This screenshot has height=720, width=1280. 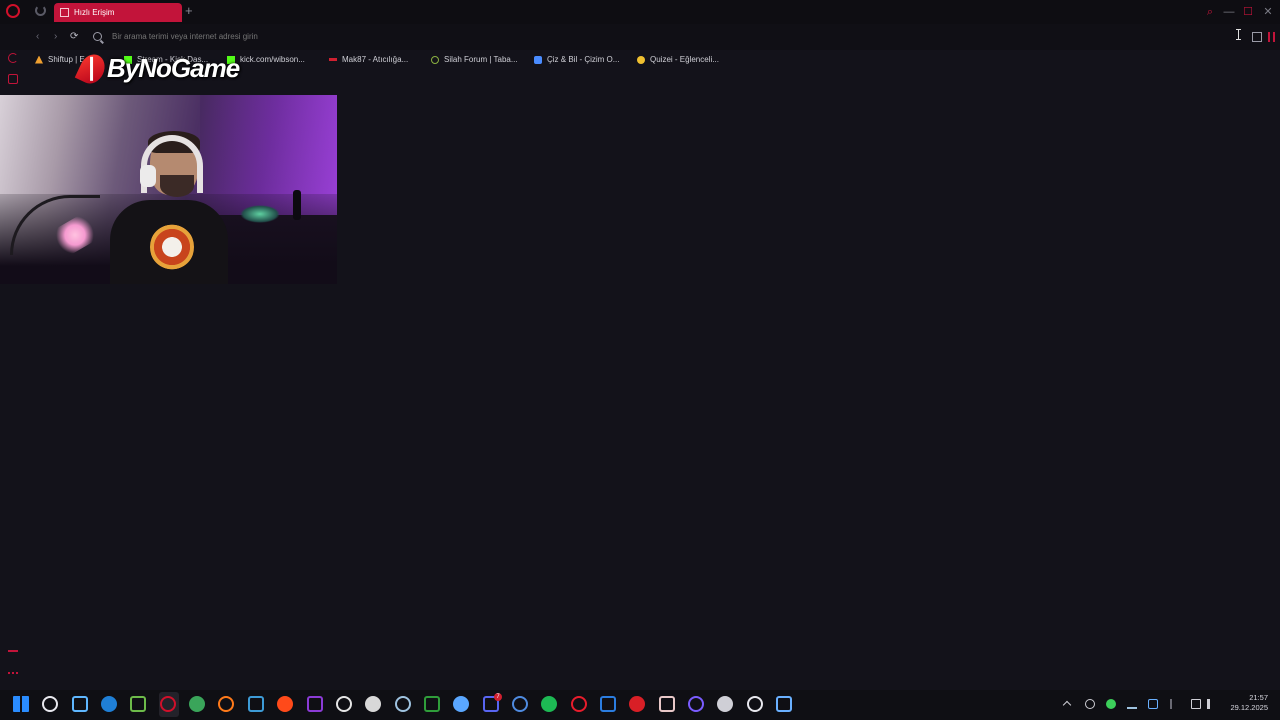 What do you see at coordinates (64, 12) in the screenshot?
I see `speed-dial-icon` at bounding box center [64, 12].